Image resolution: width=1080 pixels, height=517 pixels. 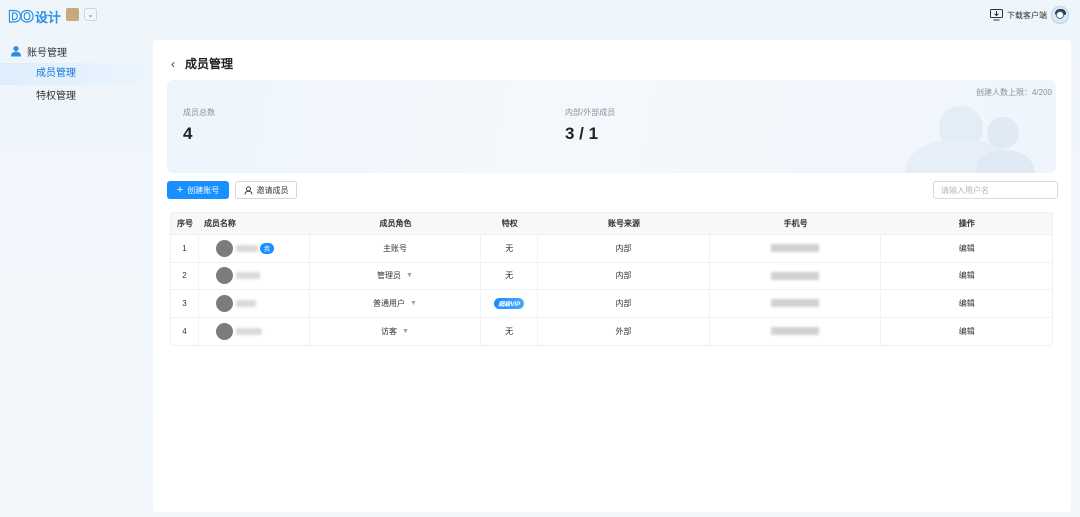 I want to click on table-header-row: 序号 成员名称 成员角色 特权 账号来源 手机号 操作, so click(x=611, y=224).